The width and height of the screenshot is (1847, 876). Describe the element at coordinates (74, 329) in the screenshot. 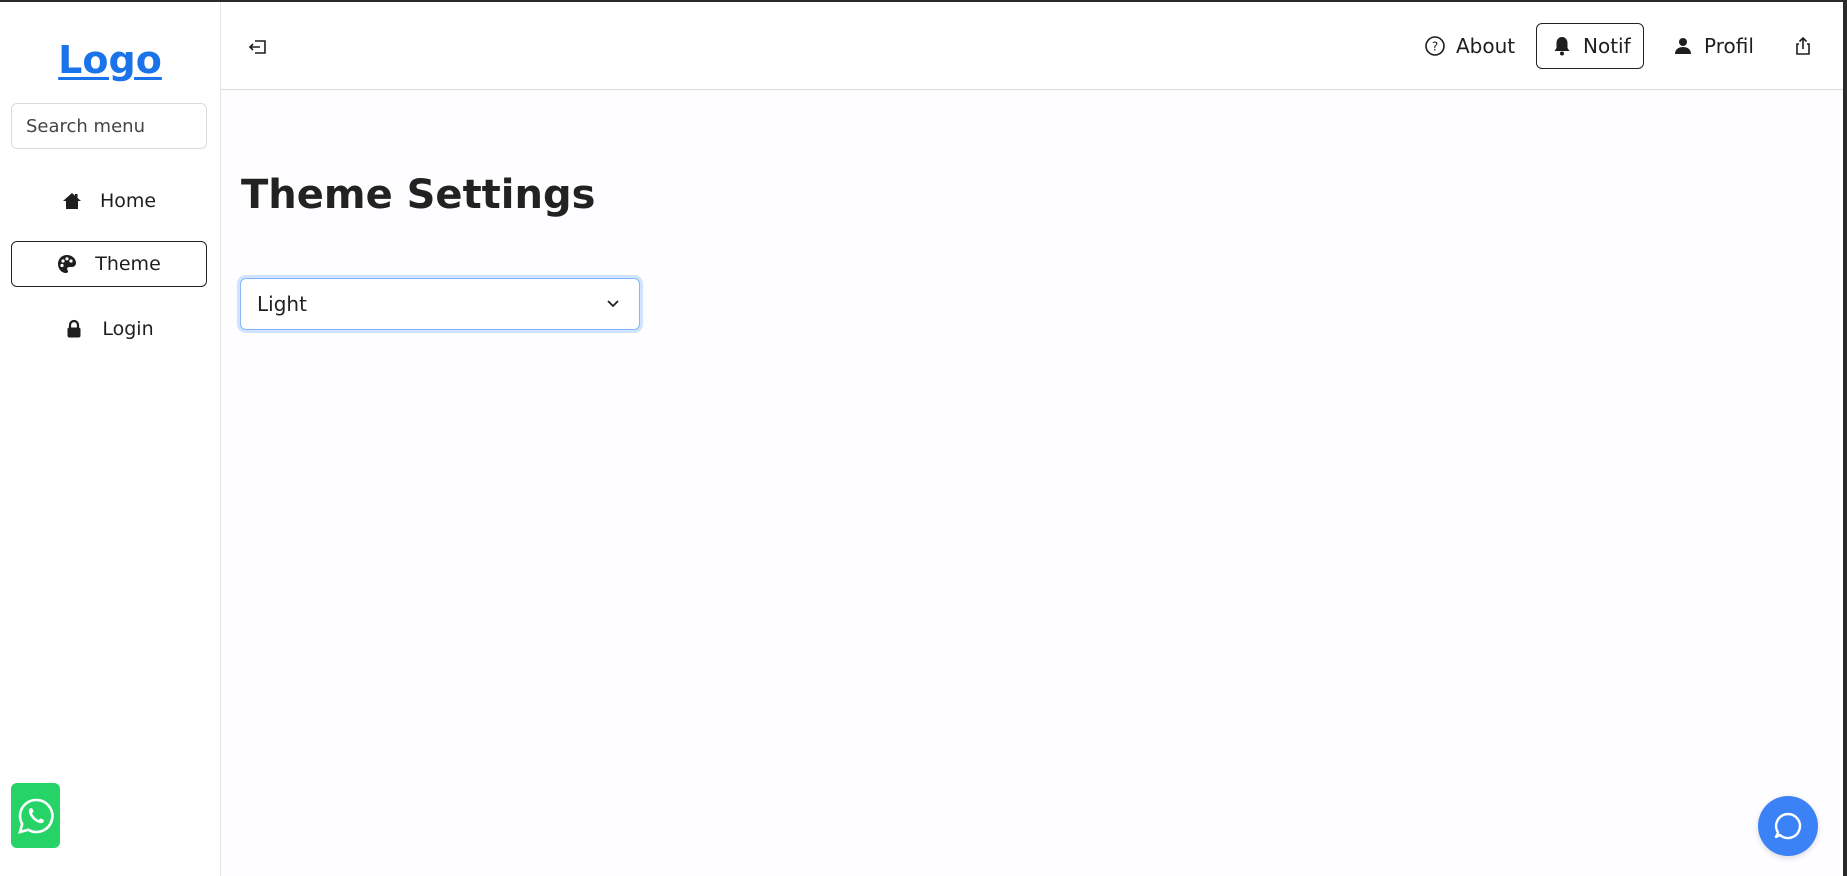

I see `lock-icon` at that location.